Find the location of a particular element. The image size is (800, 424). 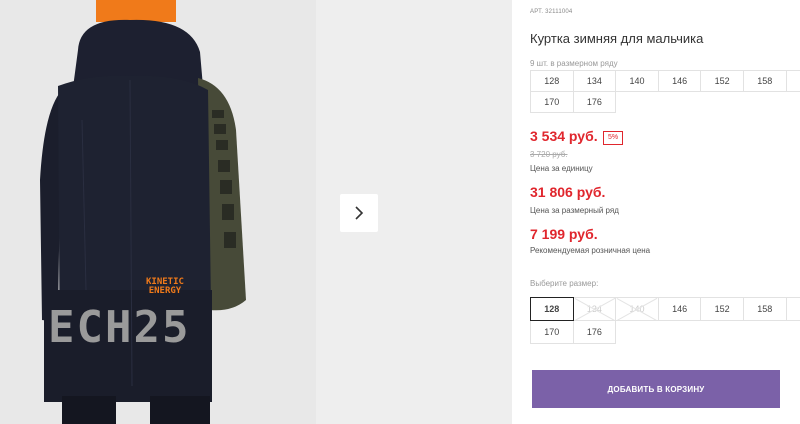

orange-print: KINETIC ENERGY is located at coordinates (165, 287).